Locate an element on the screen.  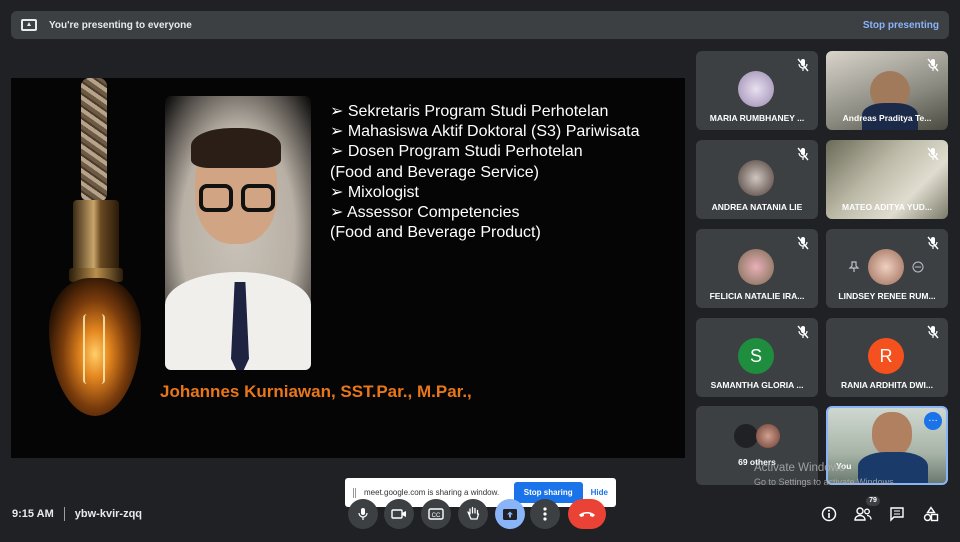
presenting-message: You're presenting to everyone is located at coordinates (120, 25).